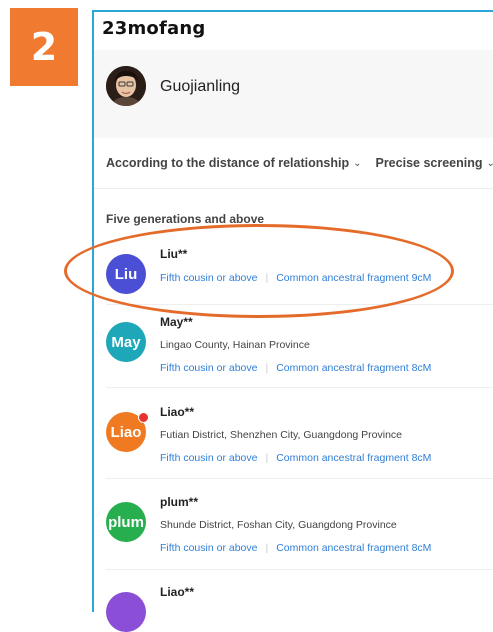  Describe the element at coordinates (126, 432) in the screenshot. I see `avatar-initials: Liao` at that location.